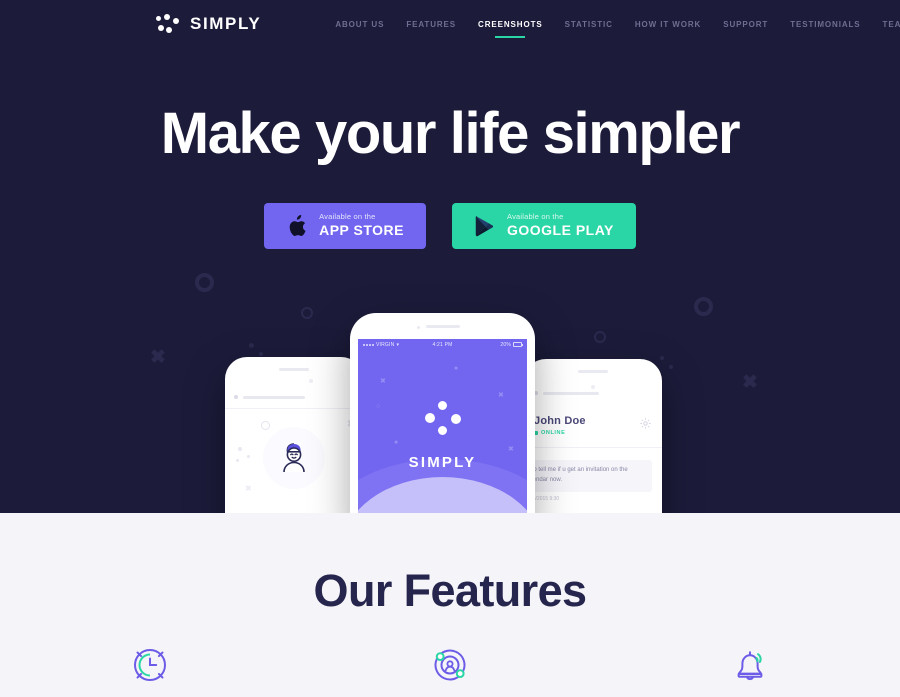  I want to click on avatar, so click(294, 458).